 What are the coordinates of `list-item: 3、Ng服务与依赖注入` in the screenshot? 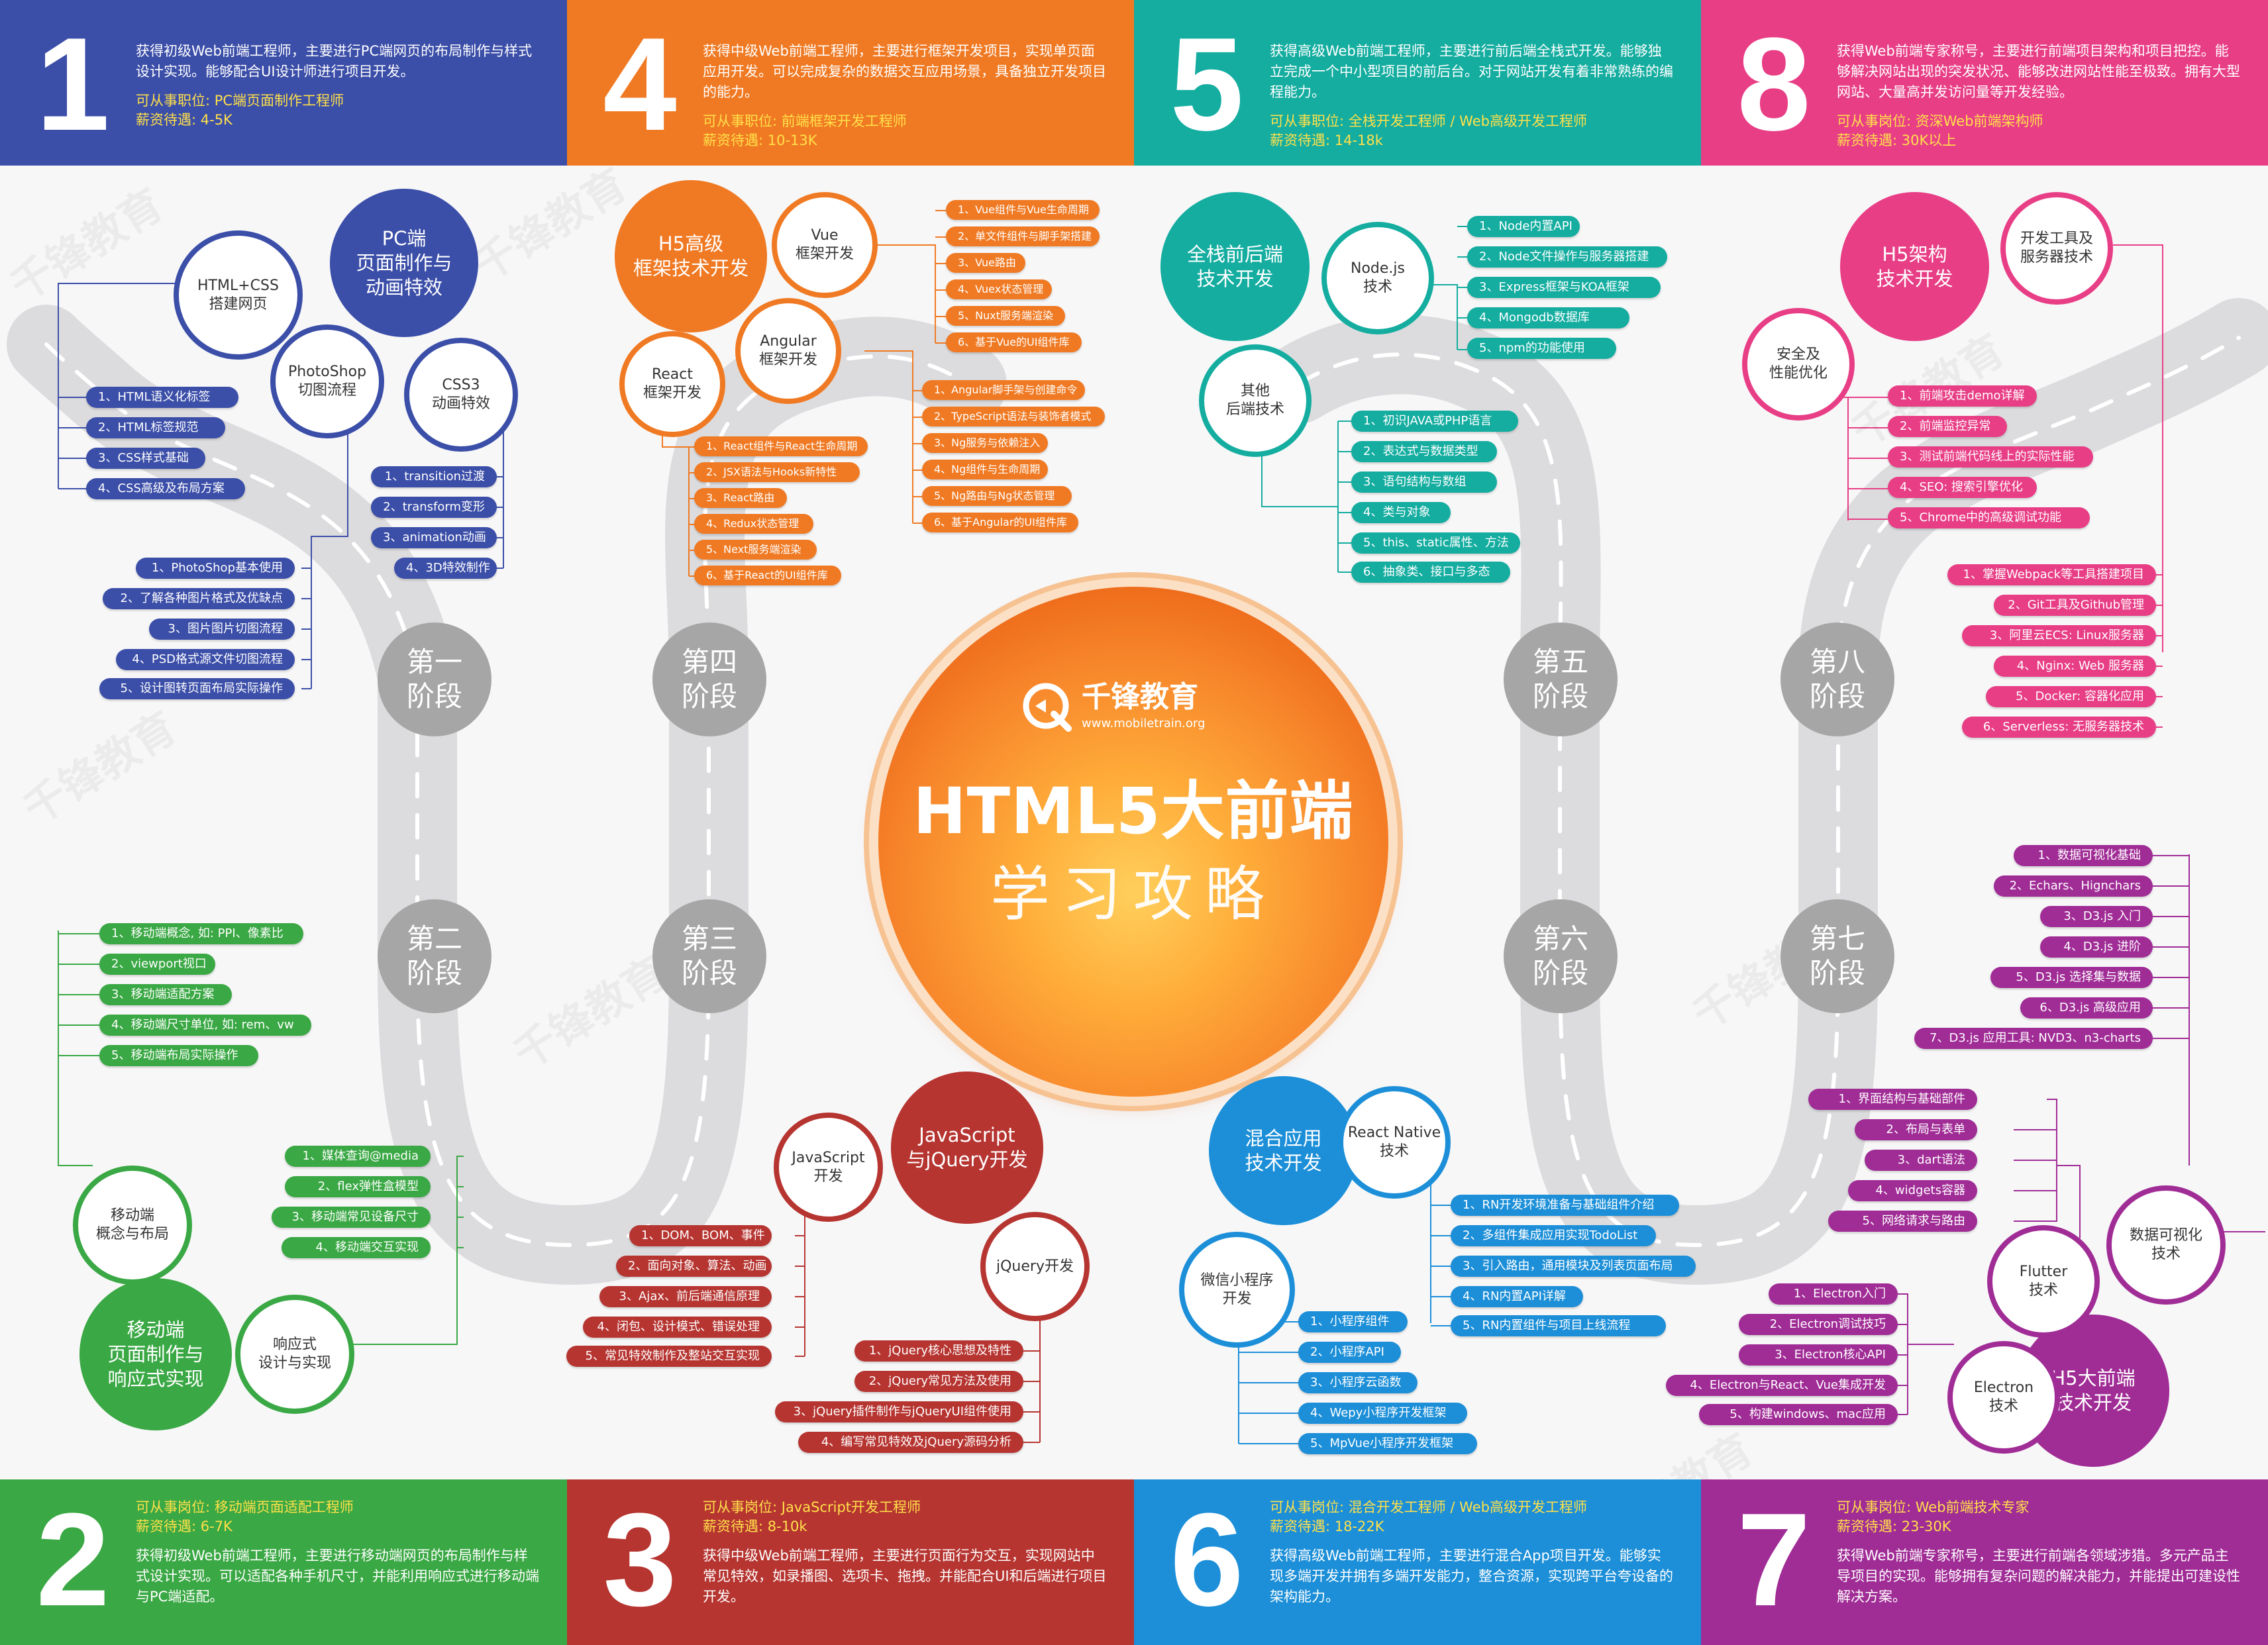 It's located at (985, 443).